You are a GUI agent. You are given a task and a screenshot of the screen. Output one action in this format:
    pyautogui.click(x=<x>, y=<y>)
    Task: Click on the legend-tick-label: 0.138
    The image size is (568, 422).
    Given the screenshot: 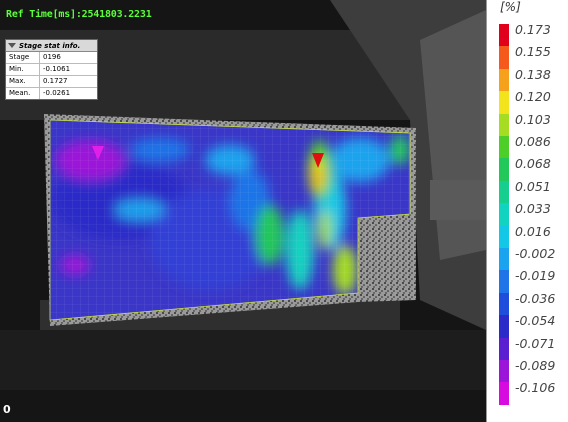 What is the action you would take?
    pyautogui.click(x=533, y=74)
    